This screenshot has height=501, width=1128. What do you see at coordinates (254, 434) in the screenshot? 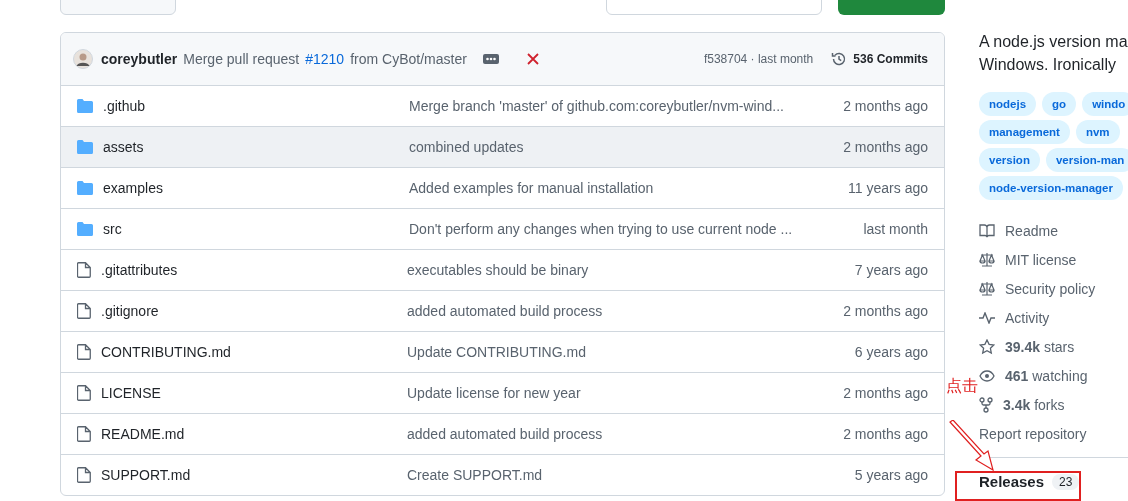
I see `file-name-link: README.md` at bounding box center [254, 434].